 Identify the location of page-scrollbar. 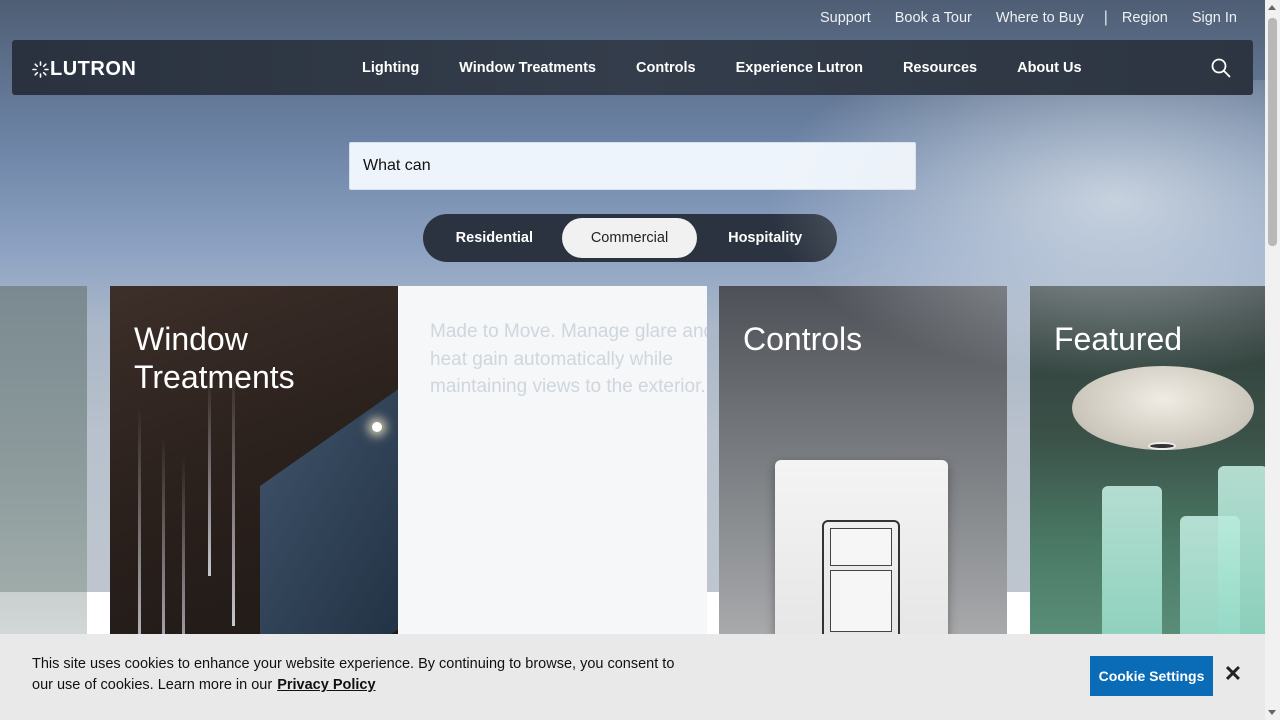
(1272, 360).